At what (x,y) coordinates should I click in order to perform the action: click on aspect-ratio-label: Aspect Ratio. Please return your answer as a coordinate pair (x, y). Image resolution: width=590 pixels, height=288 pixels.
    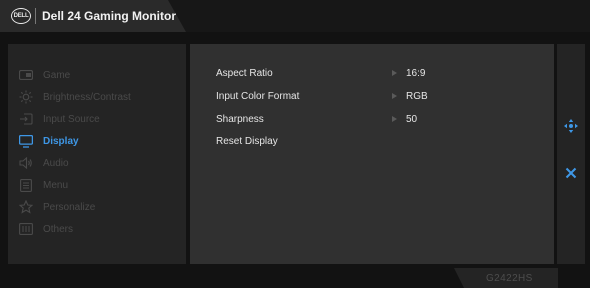
    Looking at the image, I should click on (244, 73).